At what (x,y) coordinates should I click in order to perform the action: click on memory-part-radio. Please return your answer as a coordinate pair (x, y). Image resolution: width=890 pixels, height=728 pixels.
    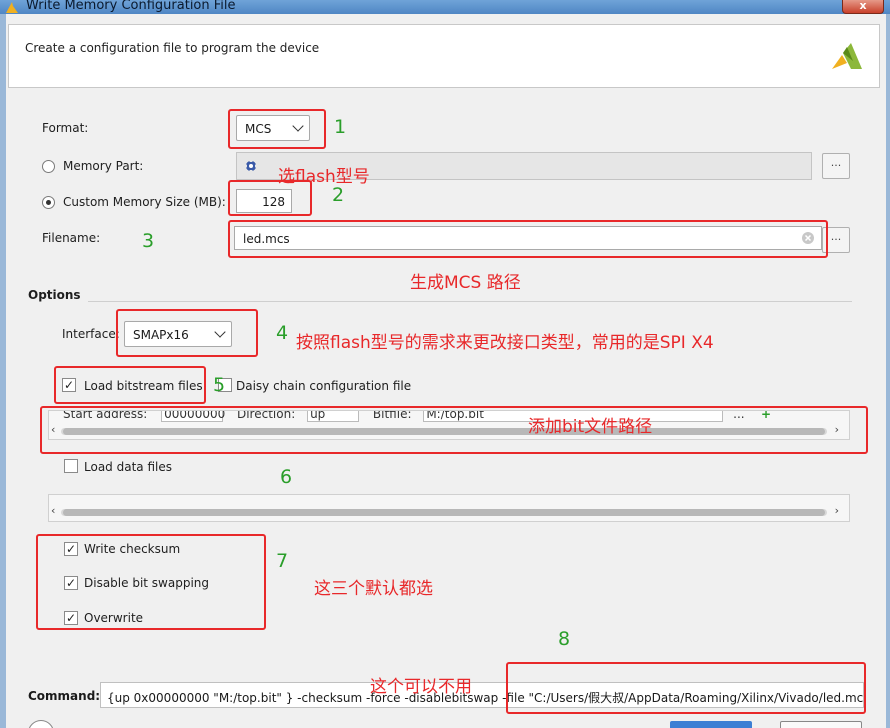
    Looking at the image, I should click on (48, 166).